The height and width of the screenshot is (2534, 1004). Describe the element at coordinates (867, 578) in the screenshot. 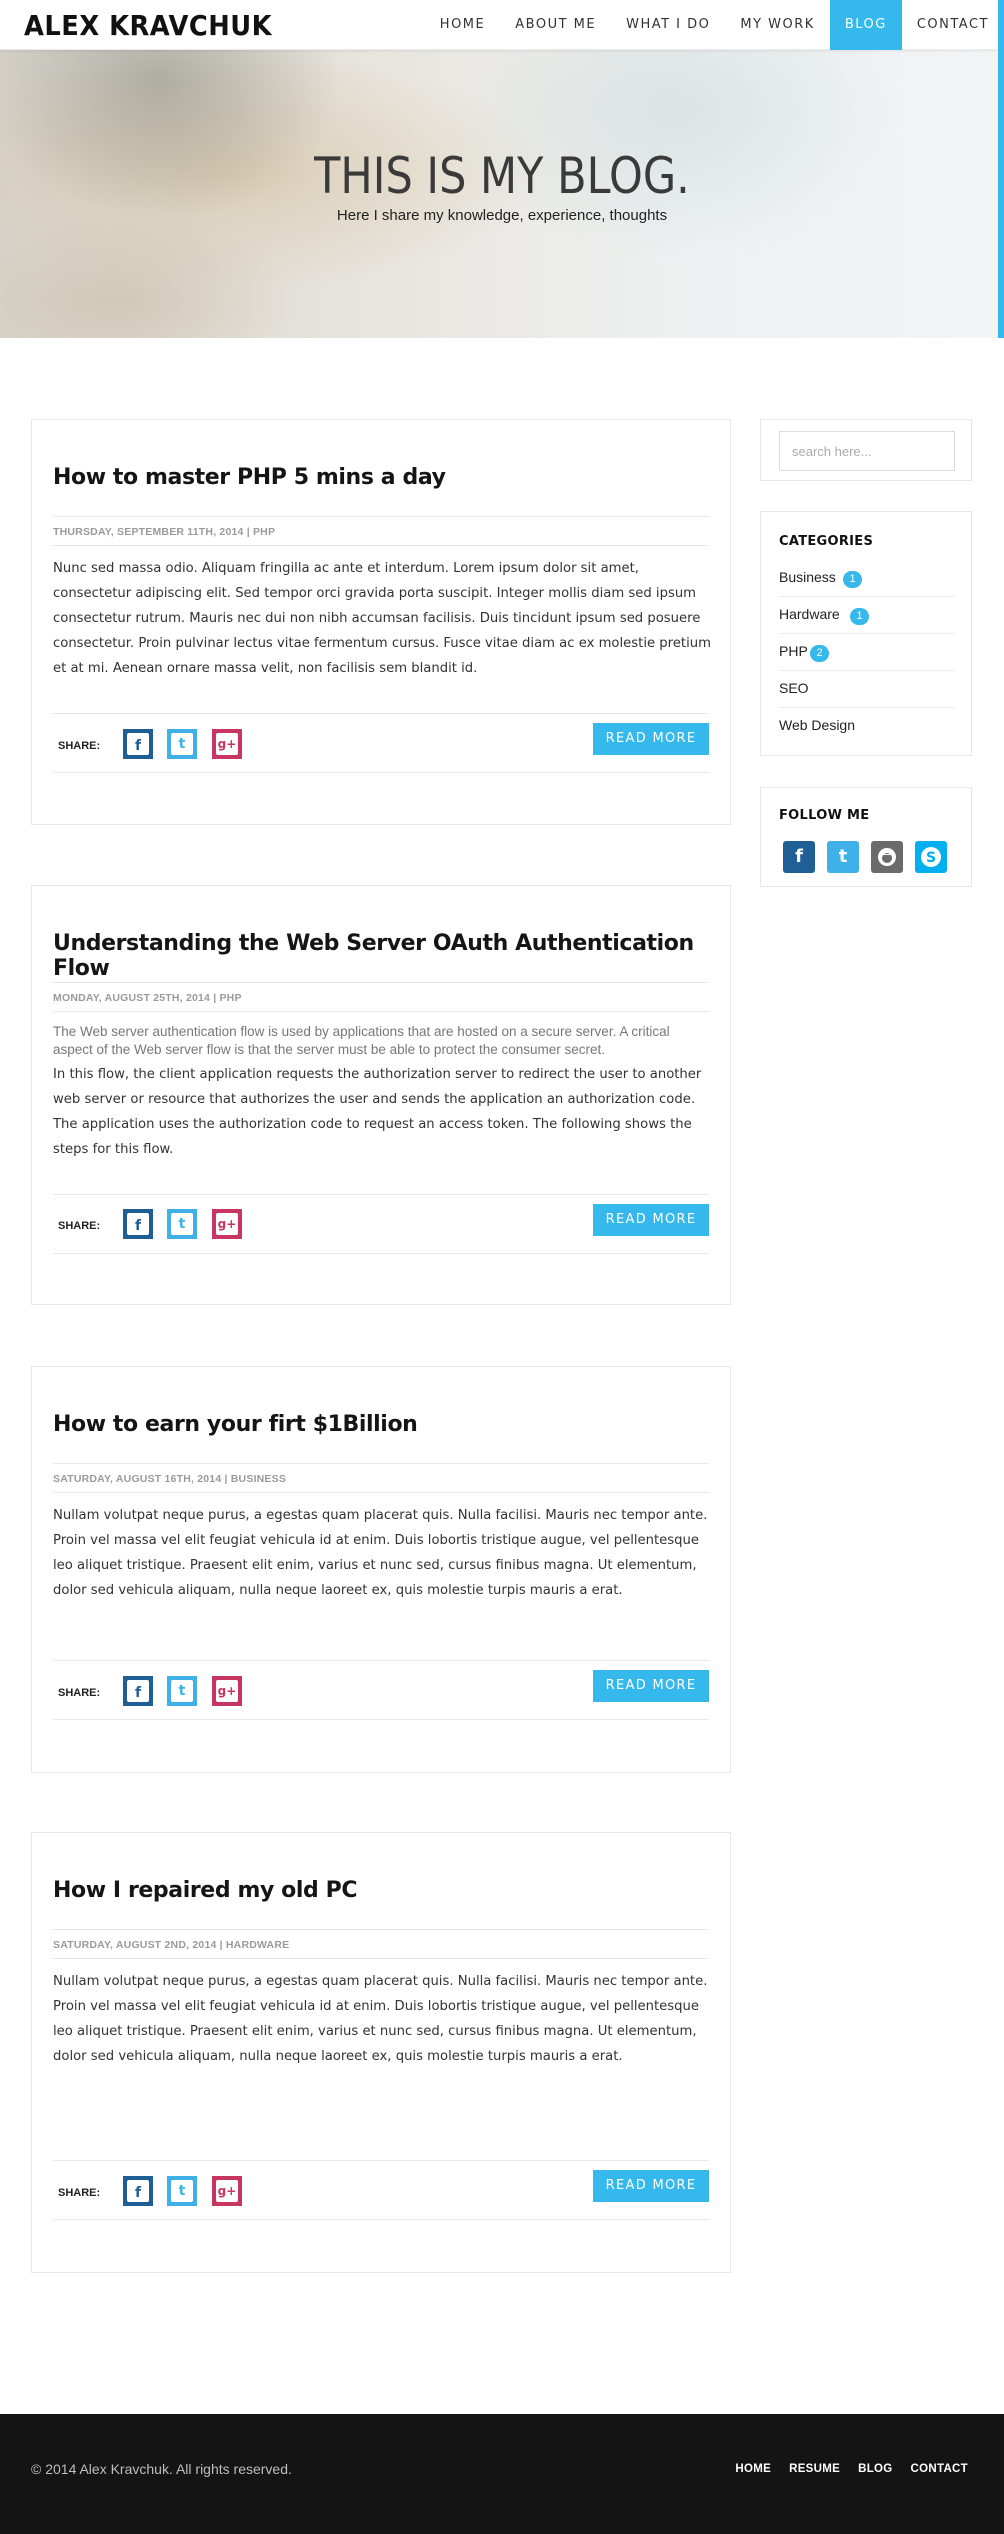

I see `category-item-business: Business 1` at that location.